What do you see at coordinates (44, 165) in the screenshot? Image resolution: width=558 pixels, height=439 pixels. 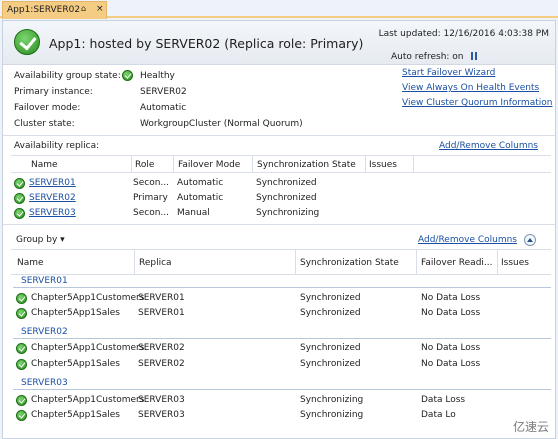 I see `col-header-name: Name` at bounding box center [44, 165].